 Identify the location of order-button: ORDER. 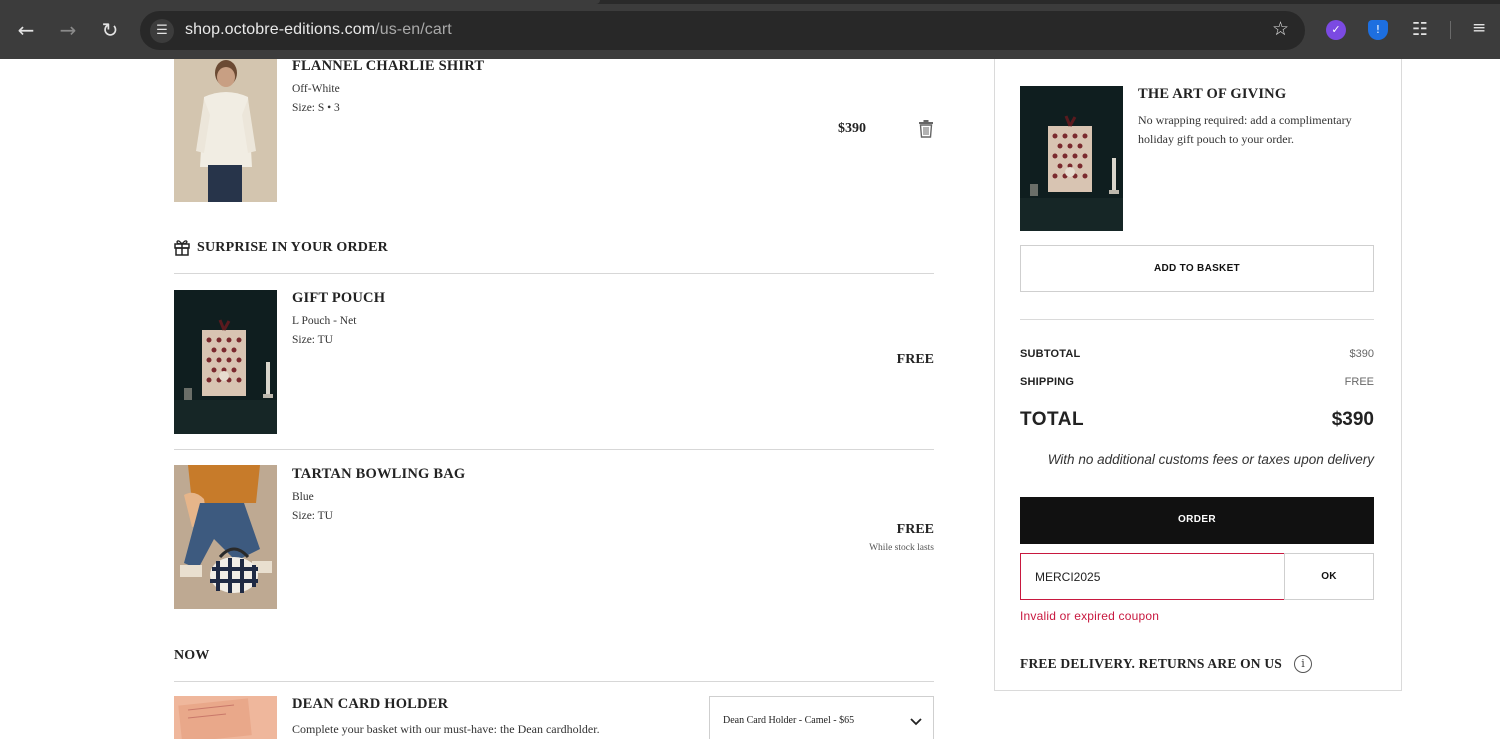
(1197, 520).